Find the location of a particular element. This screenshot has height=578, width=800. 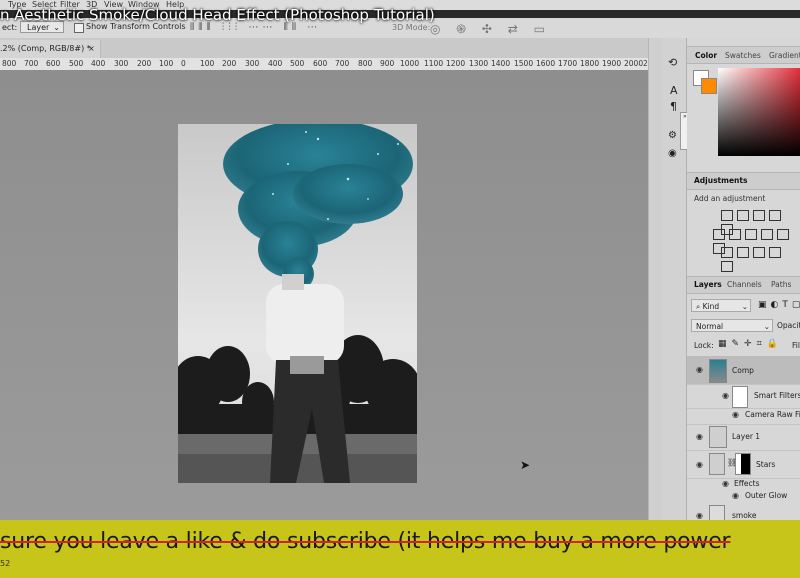

ruler-tick: 1900 is located at coordinates (612, 63).